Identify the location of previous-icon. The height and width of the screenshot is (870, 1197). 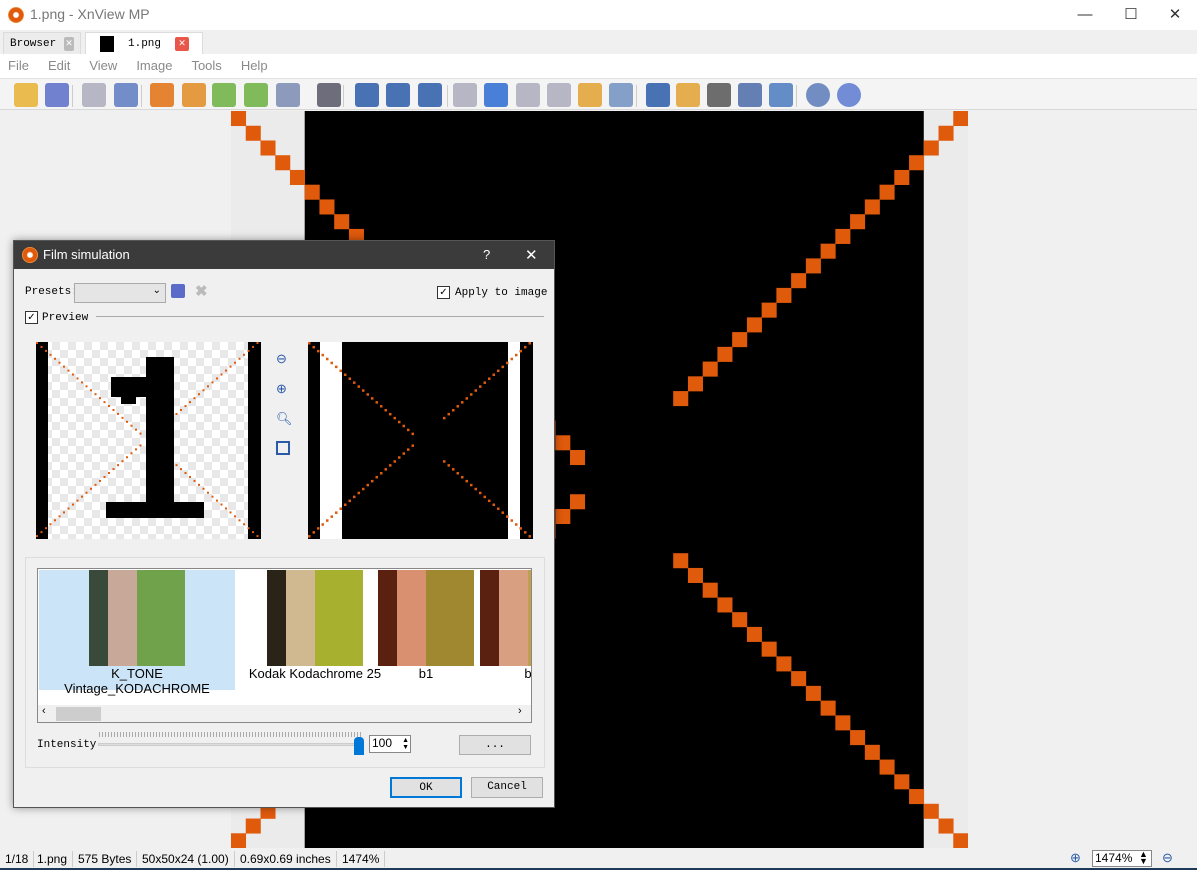
(465, 95).